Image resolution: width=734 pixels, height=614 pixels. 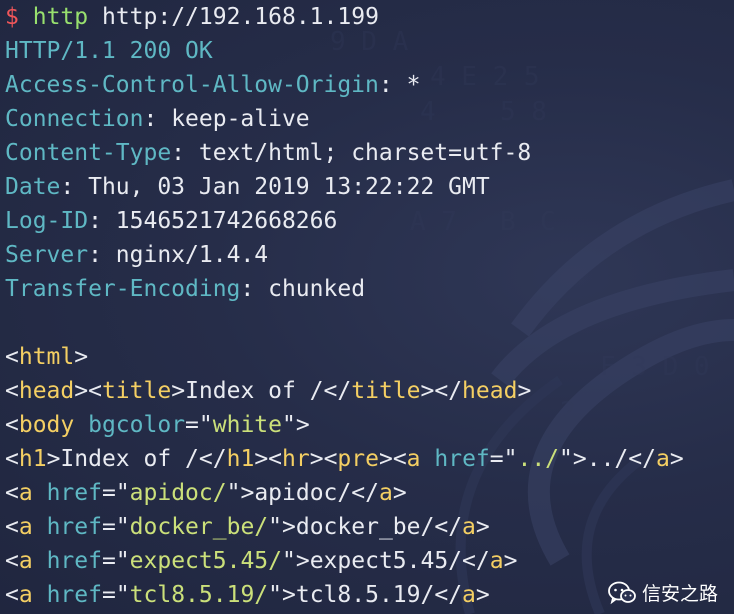 I want to click on header-line: Content-Type: text/html; charset=utf-8, so click(x=268, y=153).